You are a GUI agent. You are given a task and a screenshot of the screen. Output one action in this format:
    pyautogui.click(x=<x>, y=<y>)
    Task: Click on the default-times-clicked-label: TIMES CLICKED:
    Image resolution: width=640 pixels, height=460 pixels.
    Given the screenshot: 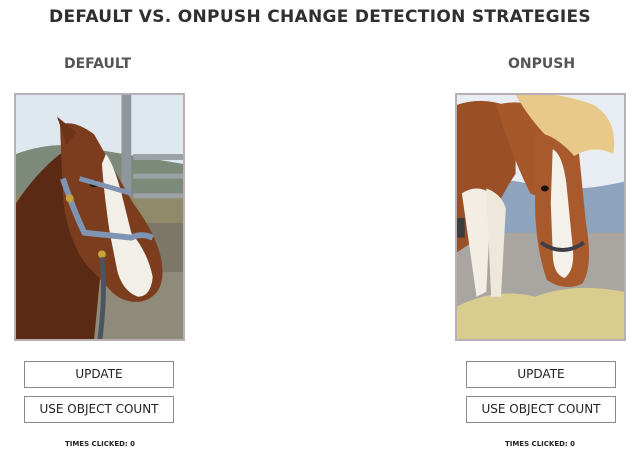 What is the action you would take?
    pyautogui.click(x=96, y=444)
    